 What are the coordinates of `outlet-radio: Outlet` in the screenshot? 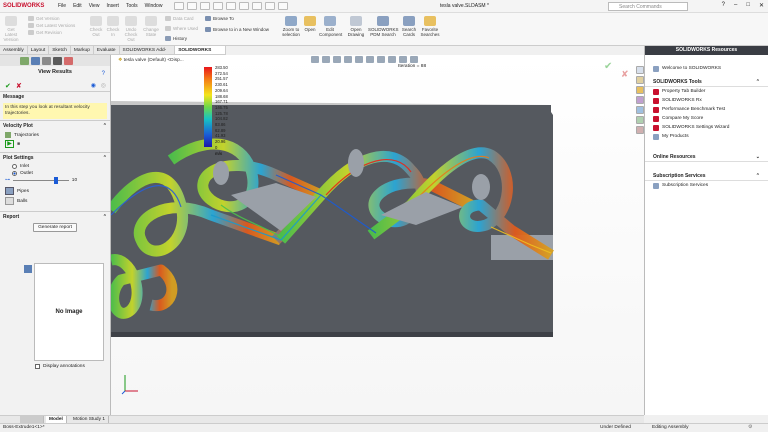 It's located at (55, 173).